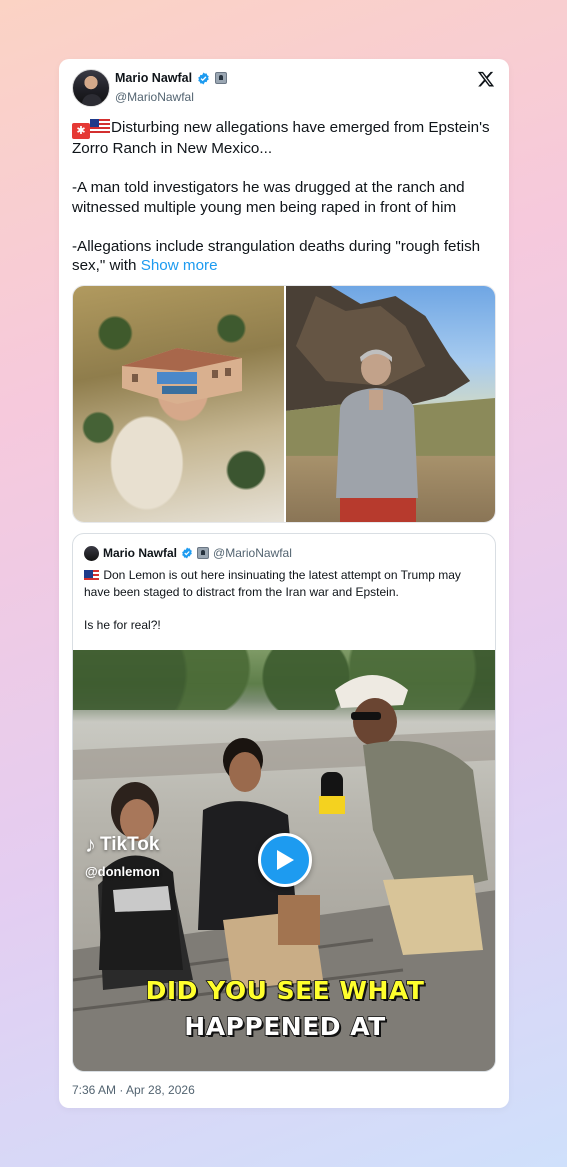 This screenshot has width=567, height=1167. Describe the element at coordinates (284, 1026) in the screenshot. I see `video-caption-line-2: HAPPENED AT` at that location.